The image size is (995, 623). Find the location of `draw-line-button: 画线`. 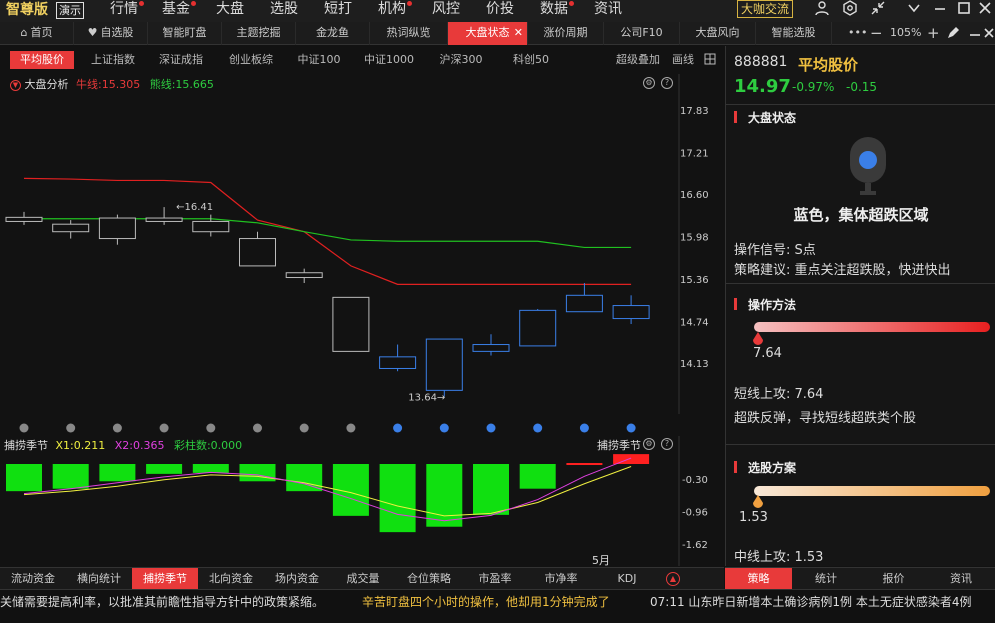

draw-line-button: 画线 is located at coordinates (683, 60).